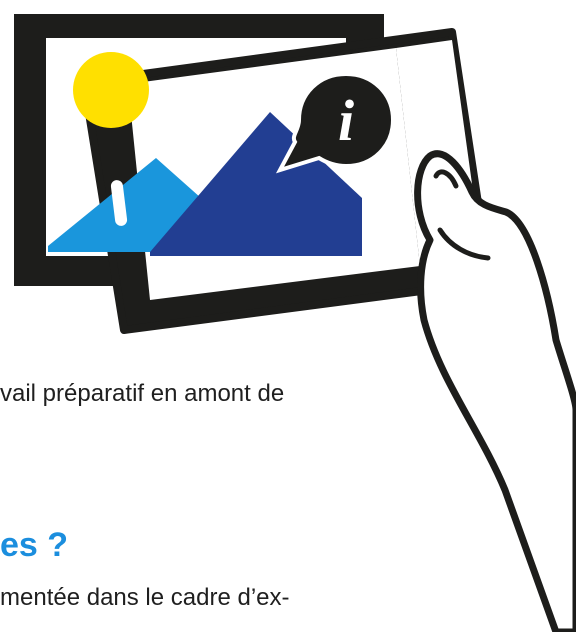 The width and height of the screenshot is (576, 632). Describe the element at coordinates (34, 545) in the screenshot. I see `section-heading: es ?` at that location.